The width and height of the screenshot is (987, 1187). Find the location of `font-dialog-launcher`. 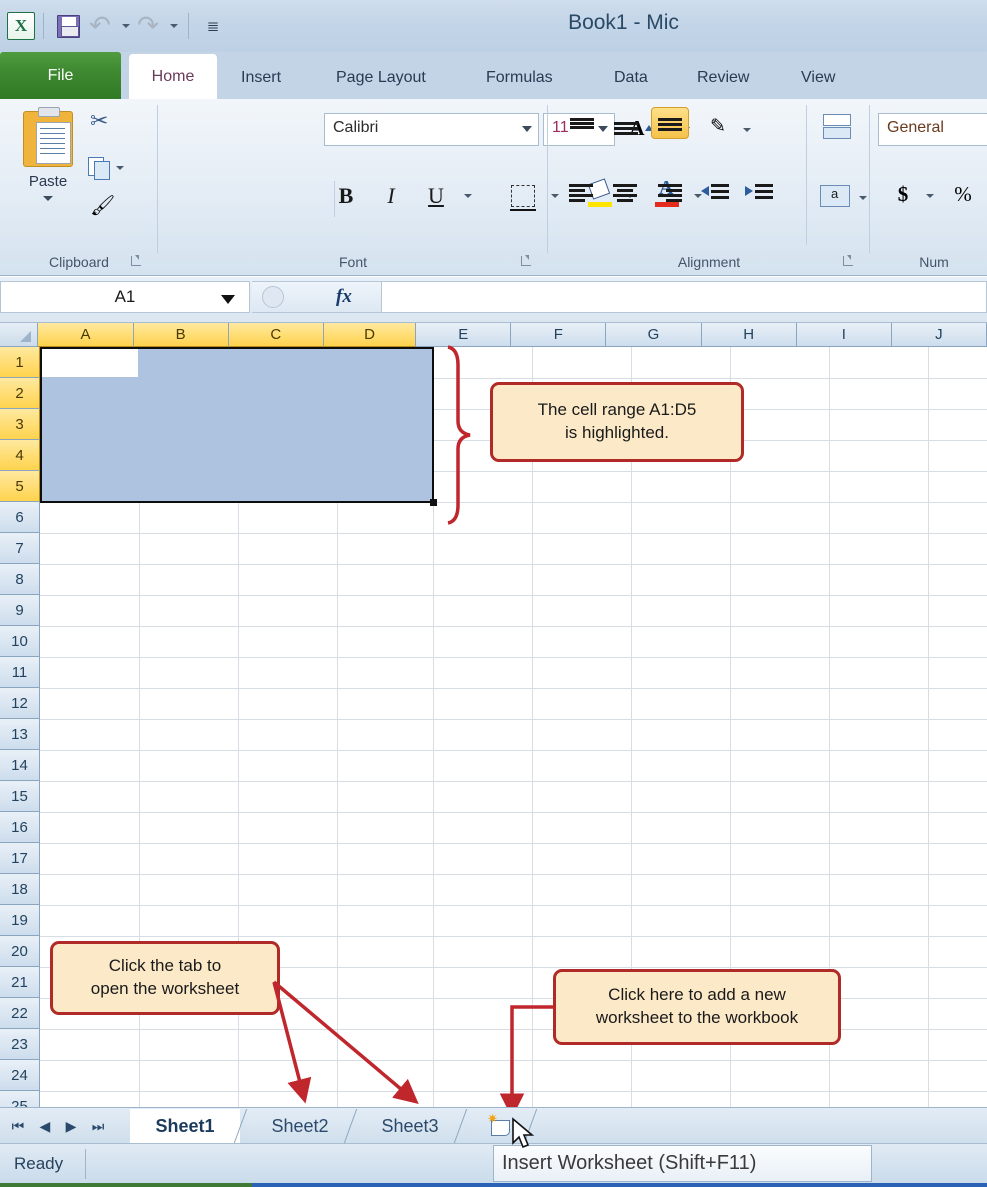

font-dialog-launcher is located at coordinates (527, 261).